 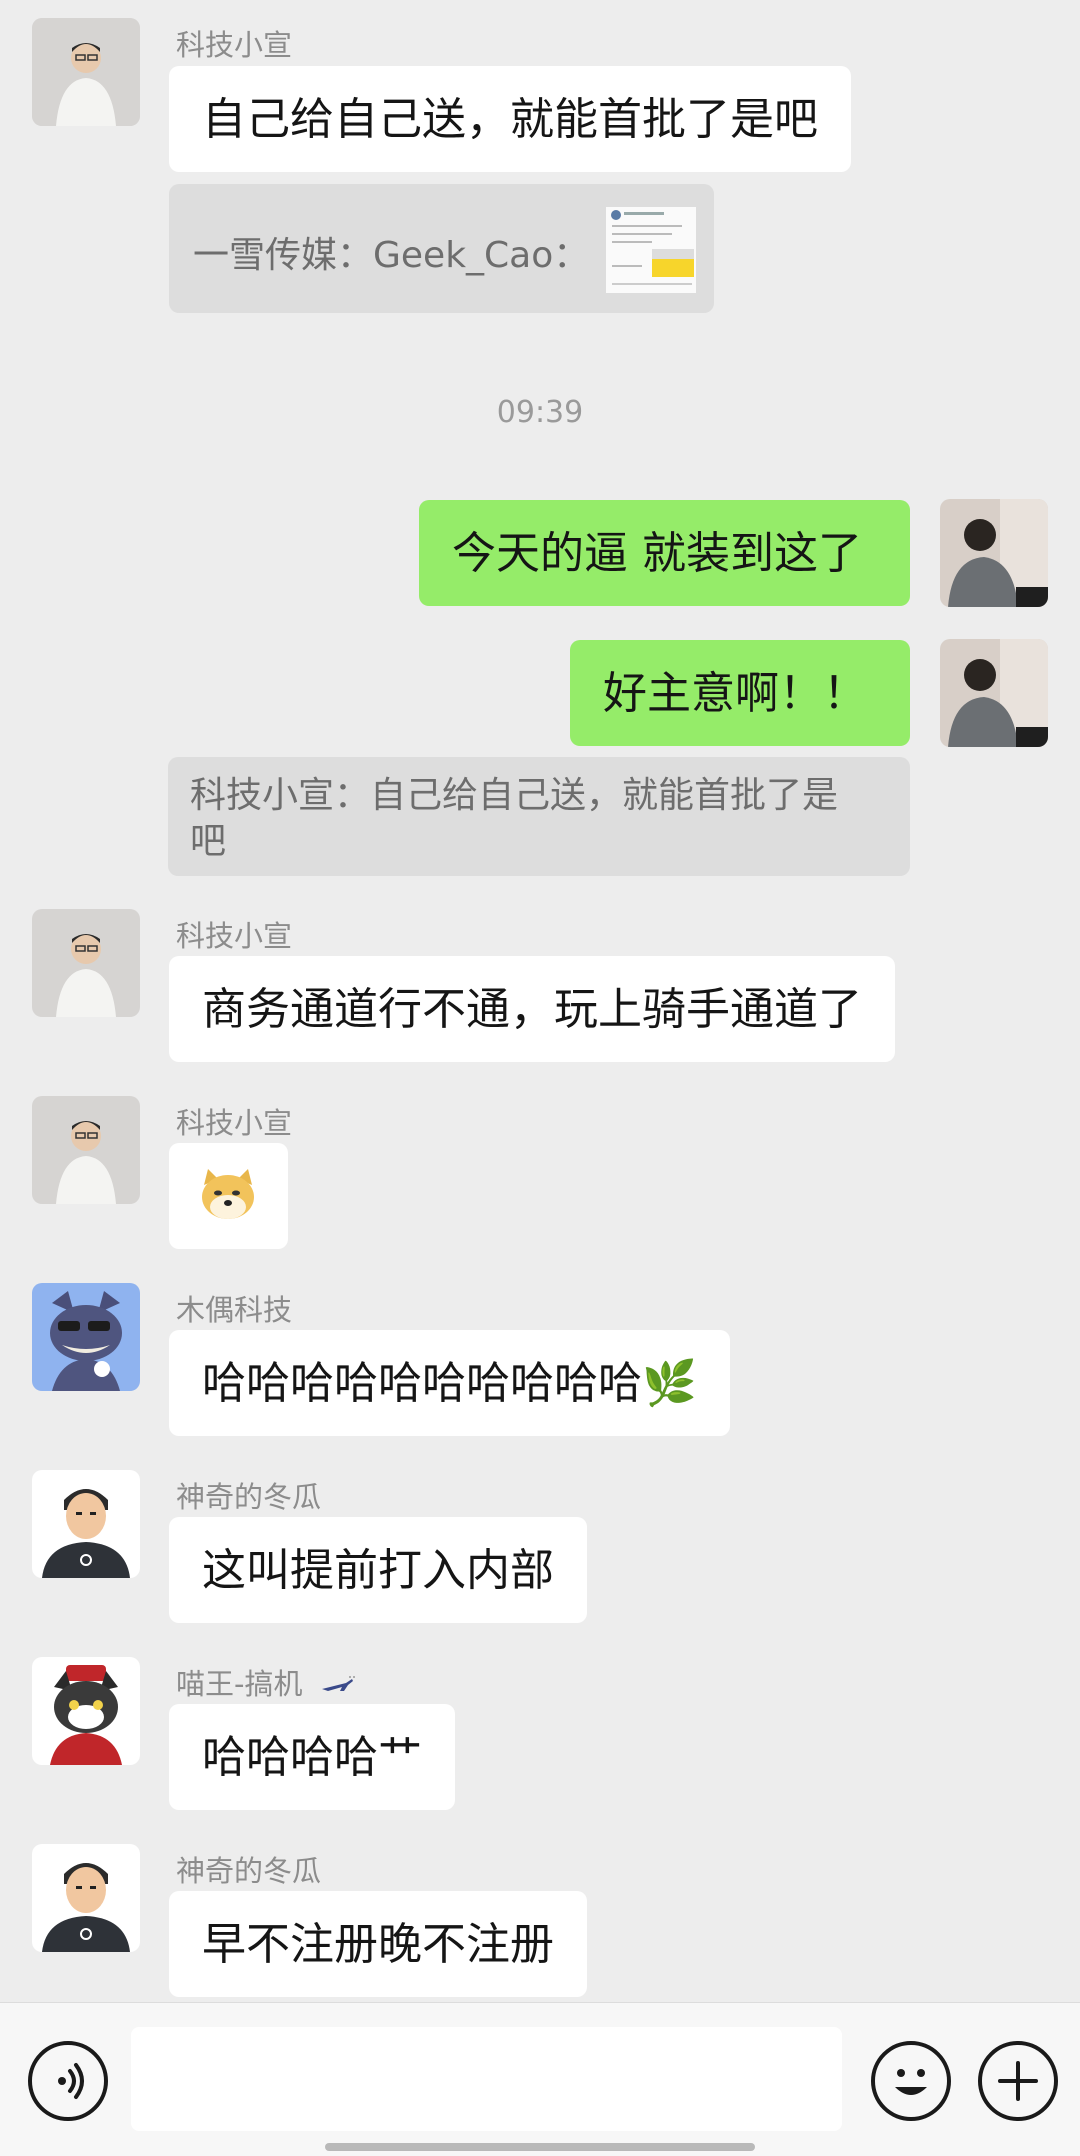 I want to click on avatar-muoukeji, so click(x=86, y=1337).